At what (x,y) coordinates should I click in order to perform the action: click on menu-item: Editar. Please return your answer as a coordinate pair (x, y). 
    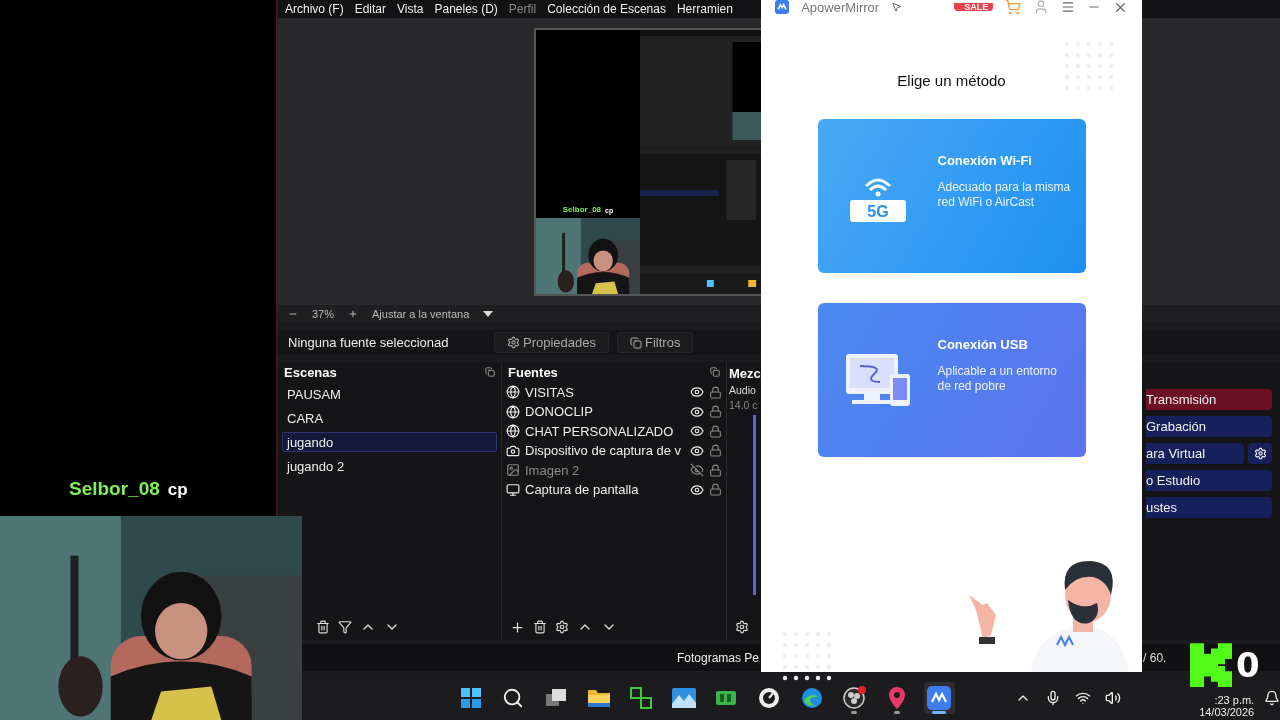
    Looking at the image, I should click on (370, 9).